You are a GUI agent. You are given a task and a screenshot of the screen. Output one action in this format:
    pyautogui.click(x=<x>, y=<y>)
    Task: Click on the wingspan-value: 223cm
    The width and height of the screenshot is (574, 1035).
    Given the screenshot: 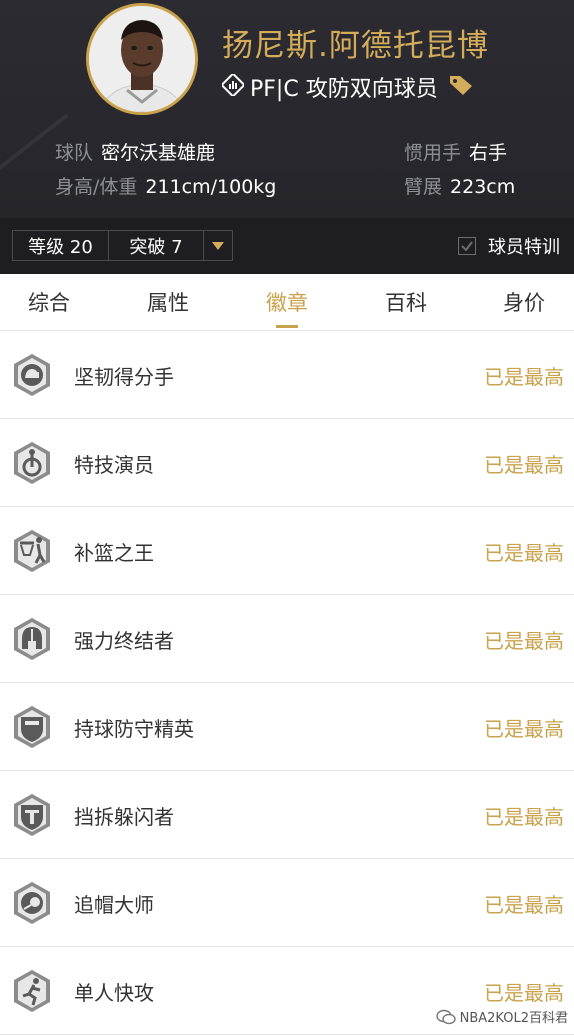 What is the action you would take?
    pyautogui.click(x=483, y=187)
    